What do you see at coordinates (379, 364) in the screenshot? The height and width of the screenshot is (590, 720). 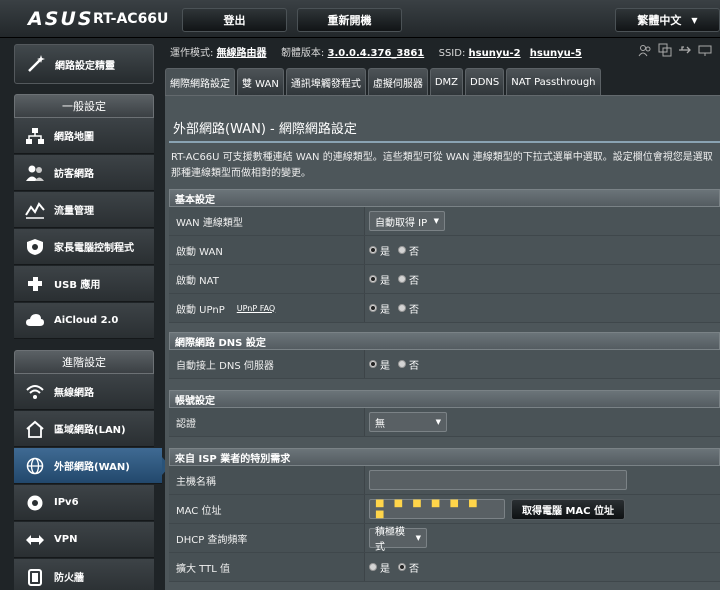 I see `auto-dns-yes-radio: 是` at bounding box center [379, 364].